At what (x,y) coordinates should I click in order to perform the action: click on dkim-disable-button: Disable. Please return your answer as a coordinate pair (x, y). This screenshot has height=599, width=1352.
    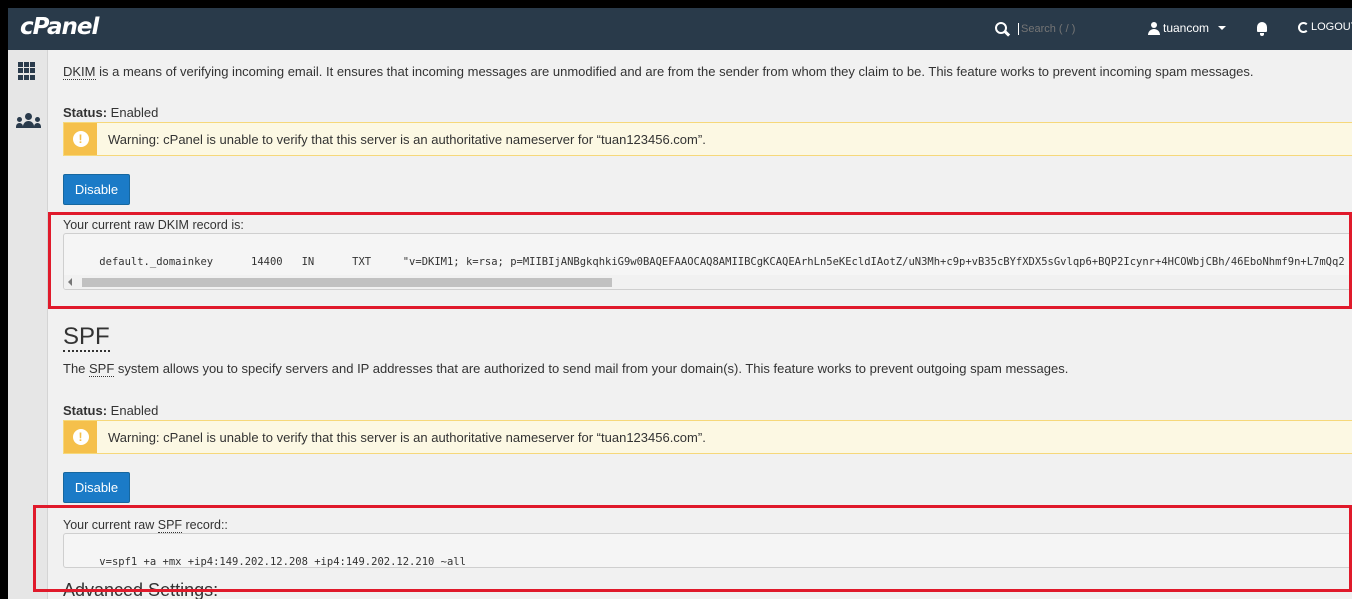
    Looking at the image, I should click on (96, 189).